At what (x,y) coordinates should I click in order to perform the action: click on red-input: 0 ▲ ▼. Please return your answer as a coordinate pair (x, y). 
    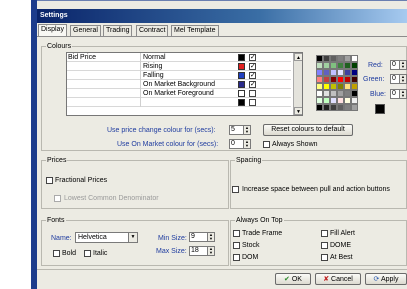
    Looking at the image, I should click on (398, 65).